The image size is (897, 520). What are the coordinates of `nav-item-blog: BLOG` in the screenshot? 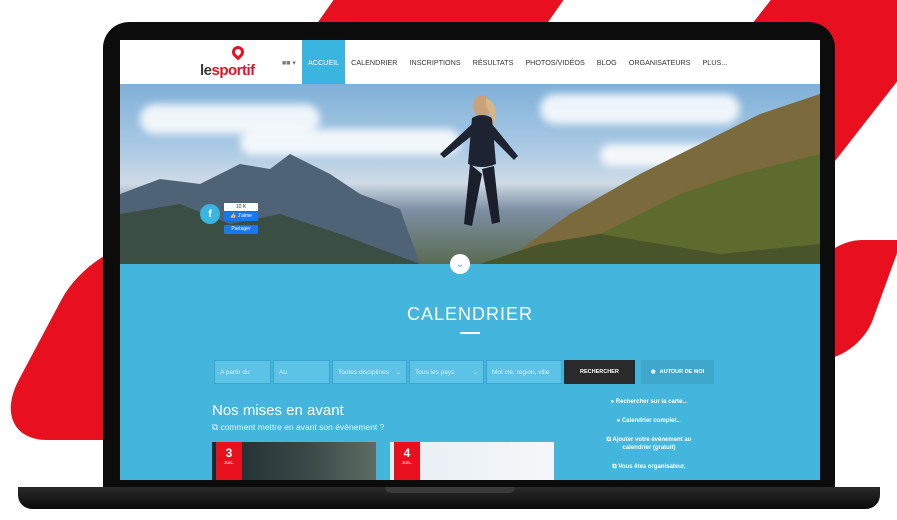 It's located at (607, 62).